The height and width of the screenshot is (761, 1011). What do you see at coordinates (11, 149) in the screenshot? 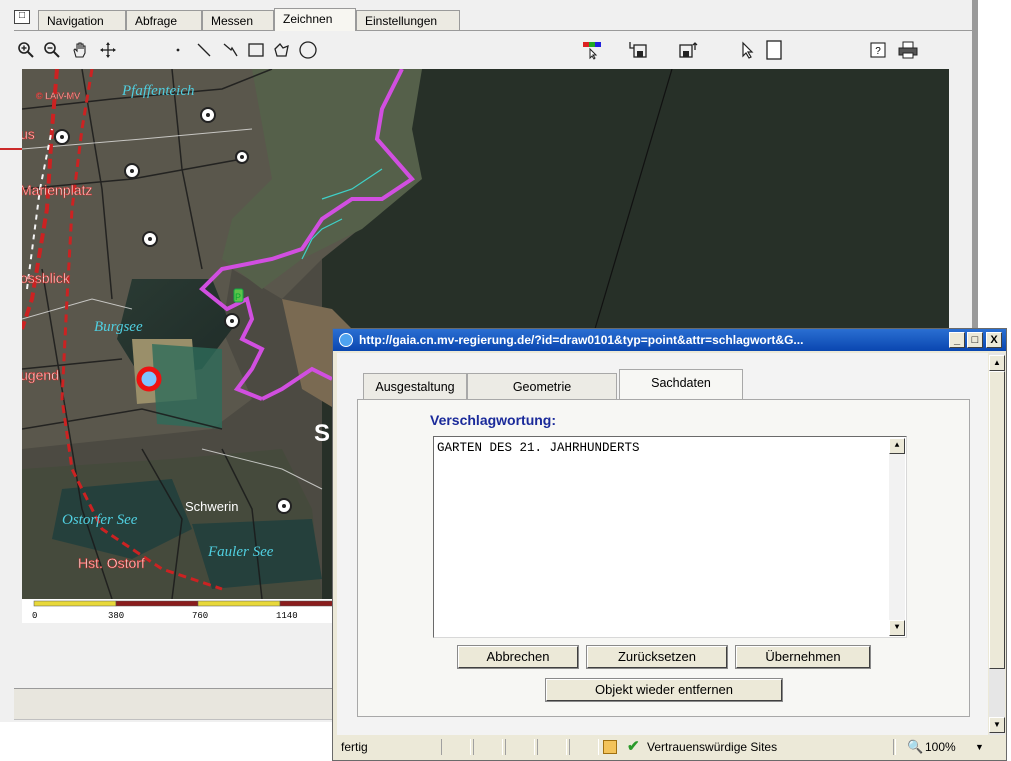
I see `red-indicator-line` at bounding box center [11, 149].